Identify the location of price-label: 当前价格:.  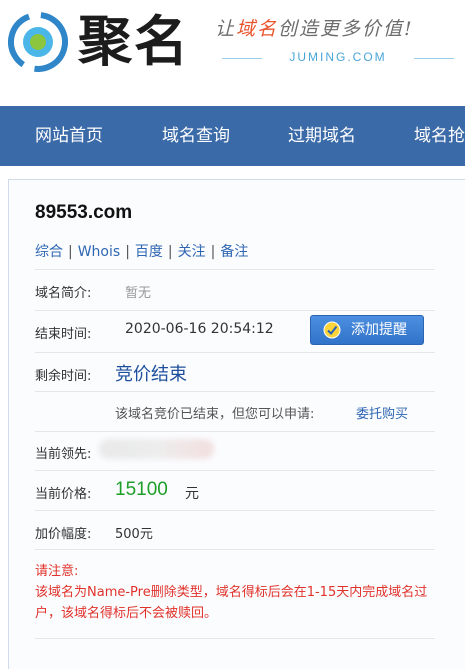
(63, 494).